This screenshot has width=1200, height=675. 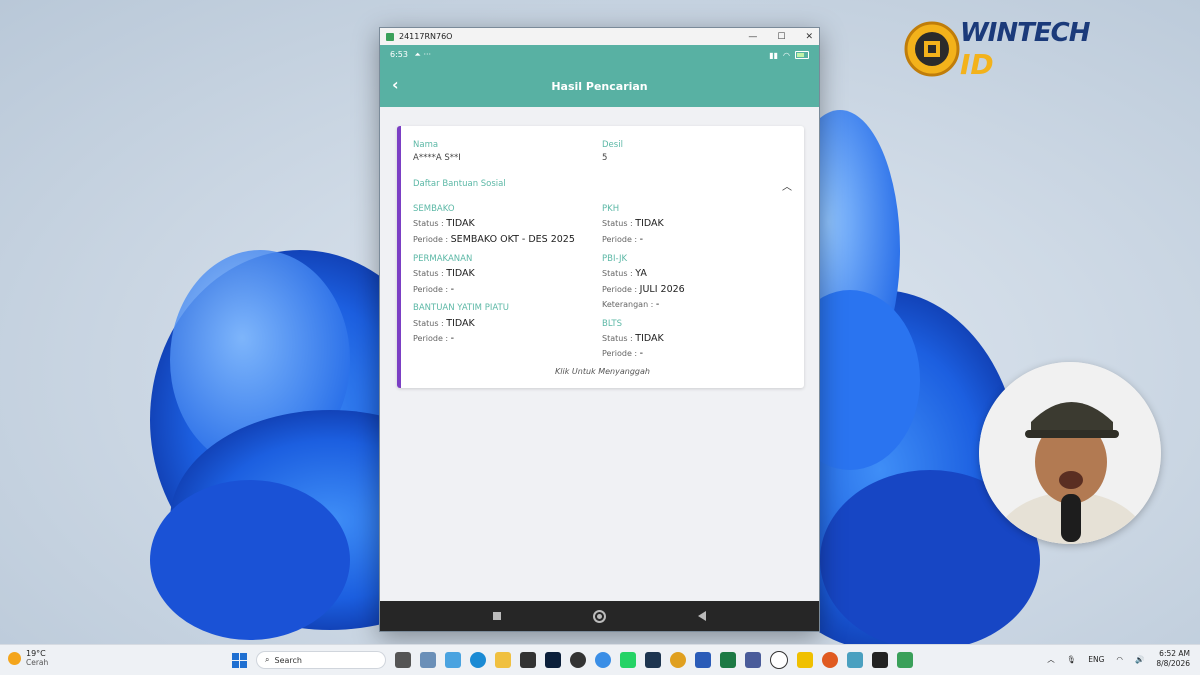 I want to click on clock: 6:52 AM 8/8/2026, so click(x=1173, y=659).